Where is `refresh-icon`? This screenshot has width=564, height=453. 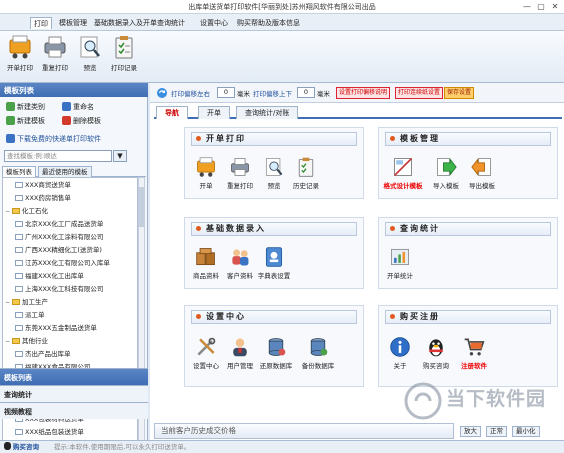
refresh-icon is located at coordinates (162, 93).